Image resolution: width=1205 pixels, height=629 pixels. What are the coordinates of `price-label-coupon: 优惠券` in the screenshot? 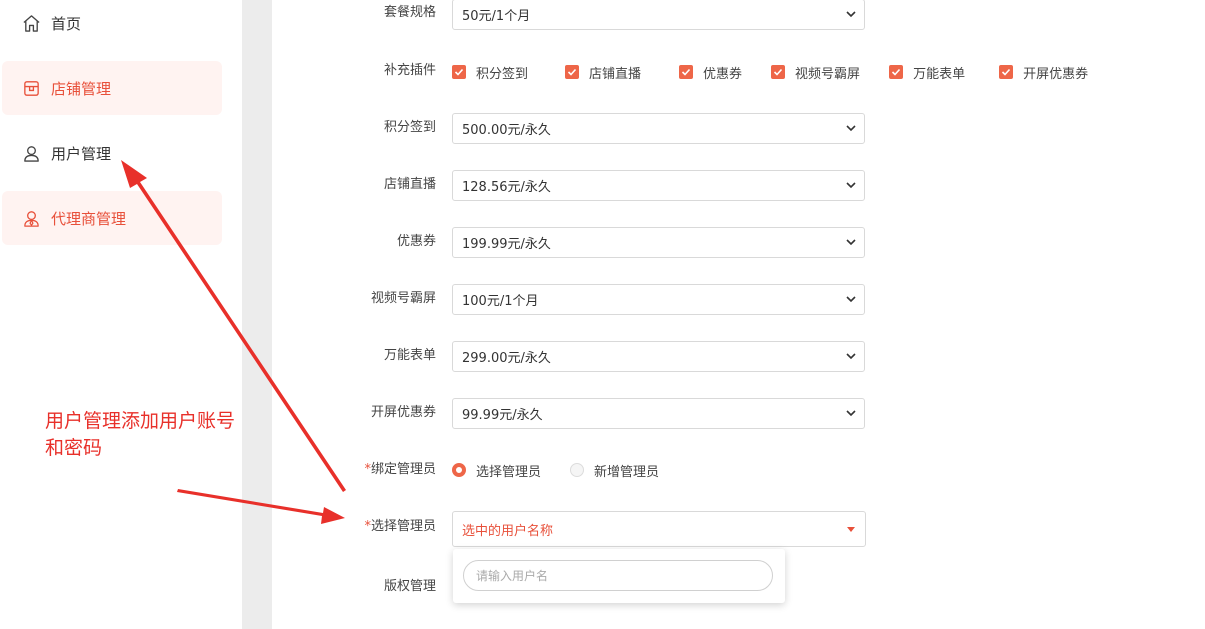 It's located at (416, 241).